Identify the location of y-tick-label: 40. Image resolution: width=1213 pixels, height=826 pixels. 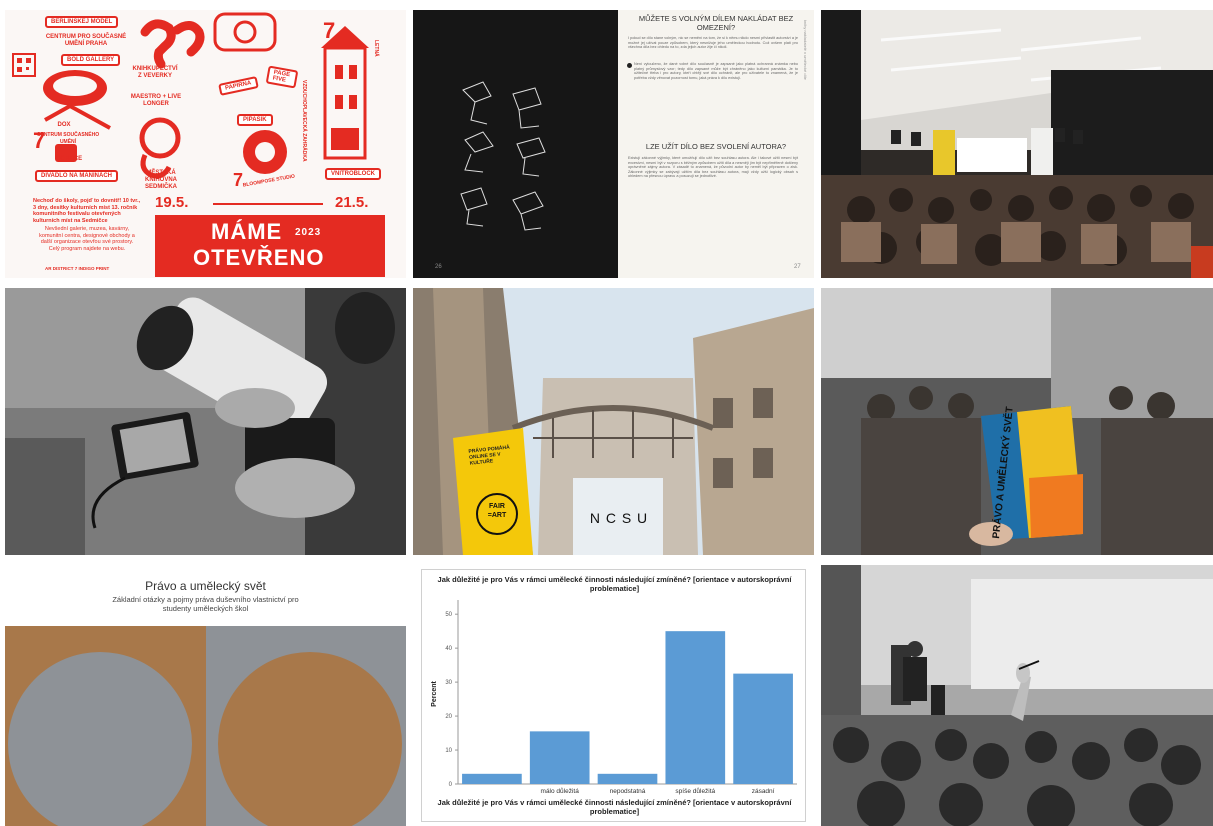
(448, 649).